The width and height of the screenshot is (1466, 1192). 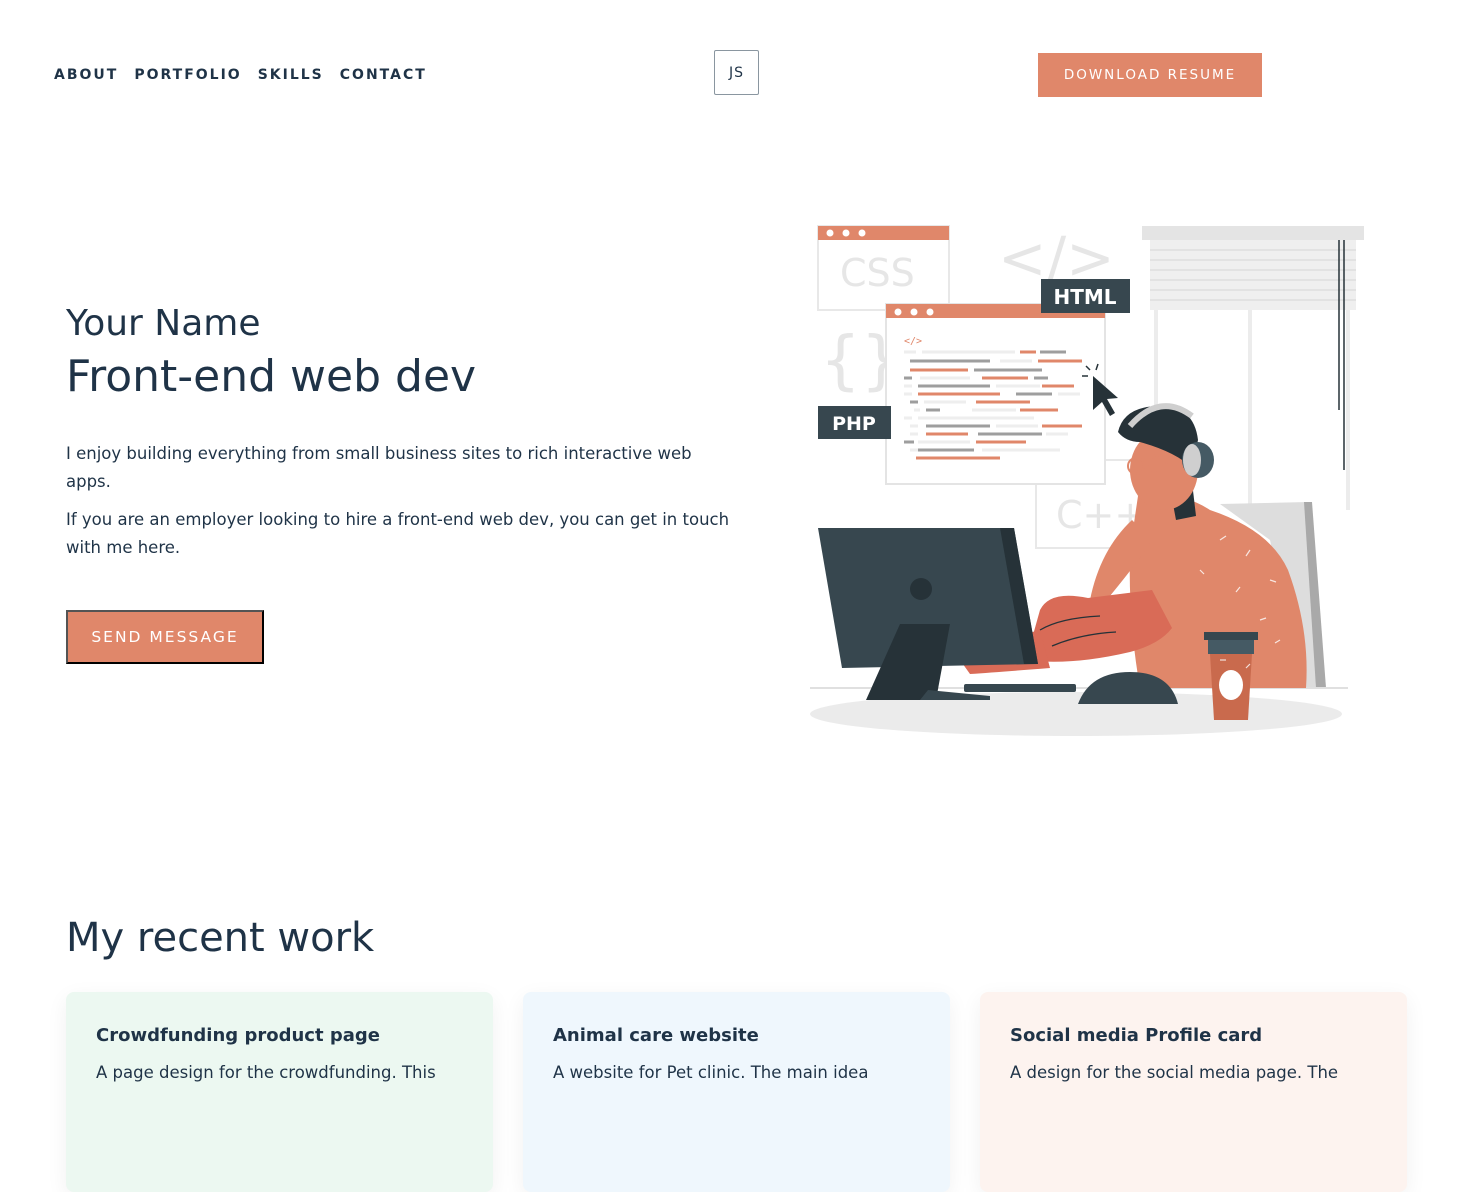 I want to click on project-card-title: Crowdfunding product page, so click(x=238, y=1035).